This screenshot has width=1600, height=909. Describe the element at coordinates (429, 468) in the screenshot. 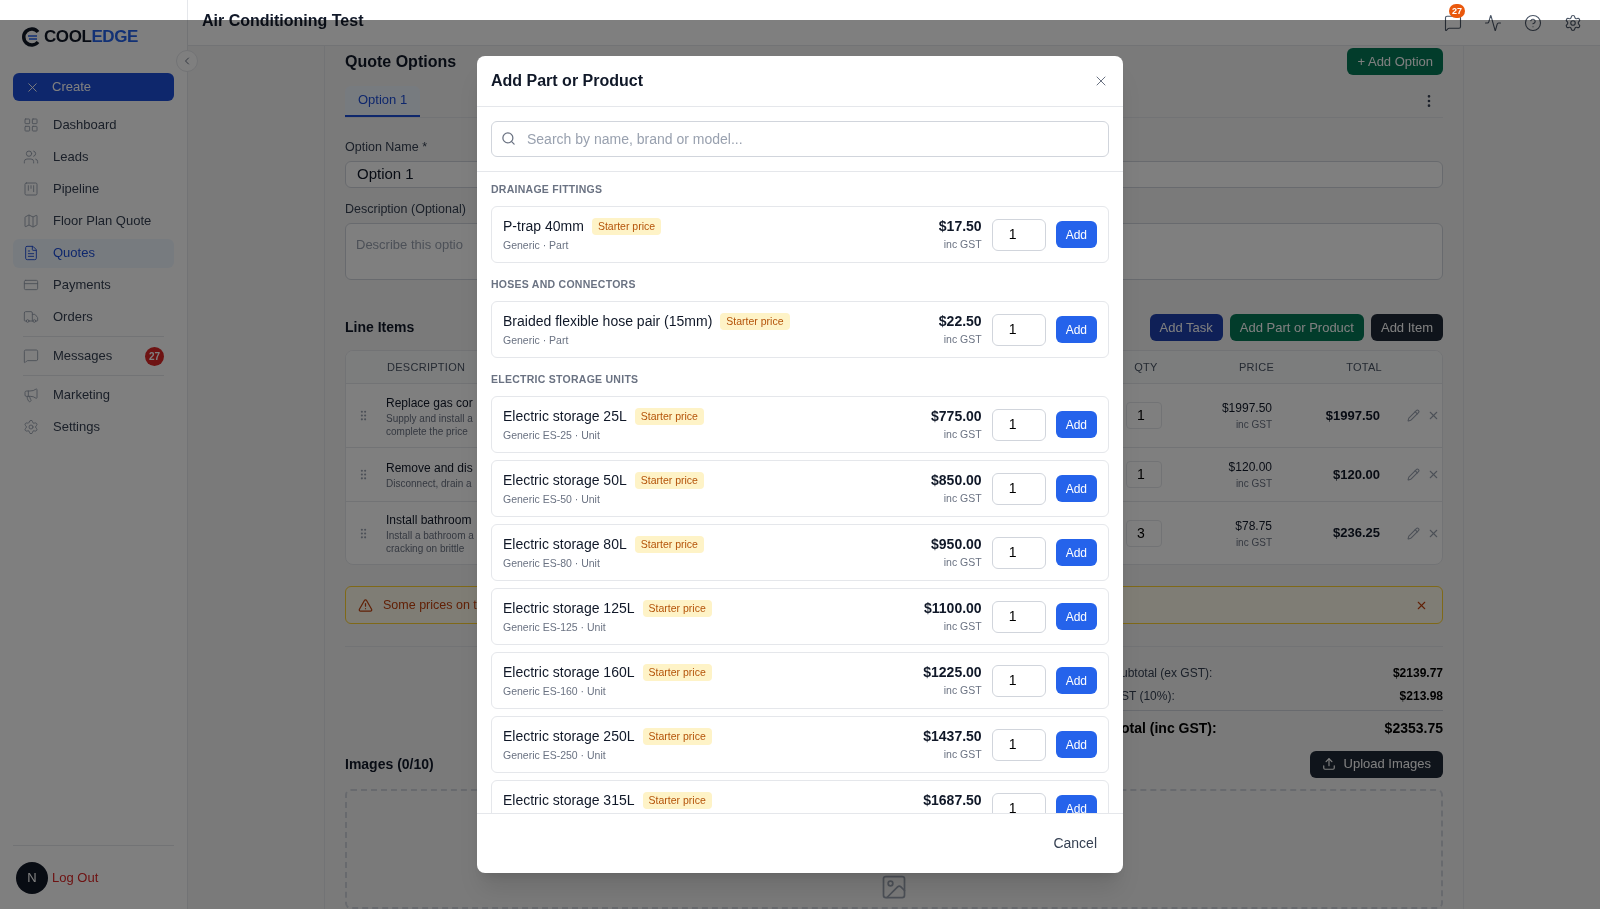

I see `item-title: Remove and dis` at that location.